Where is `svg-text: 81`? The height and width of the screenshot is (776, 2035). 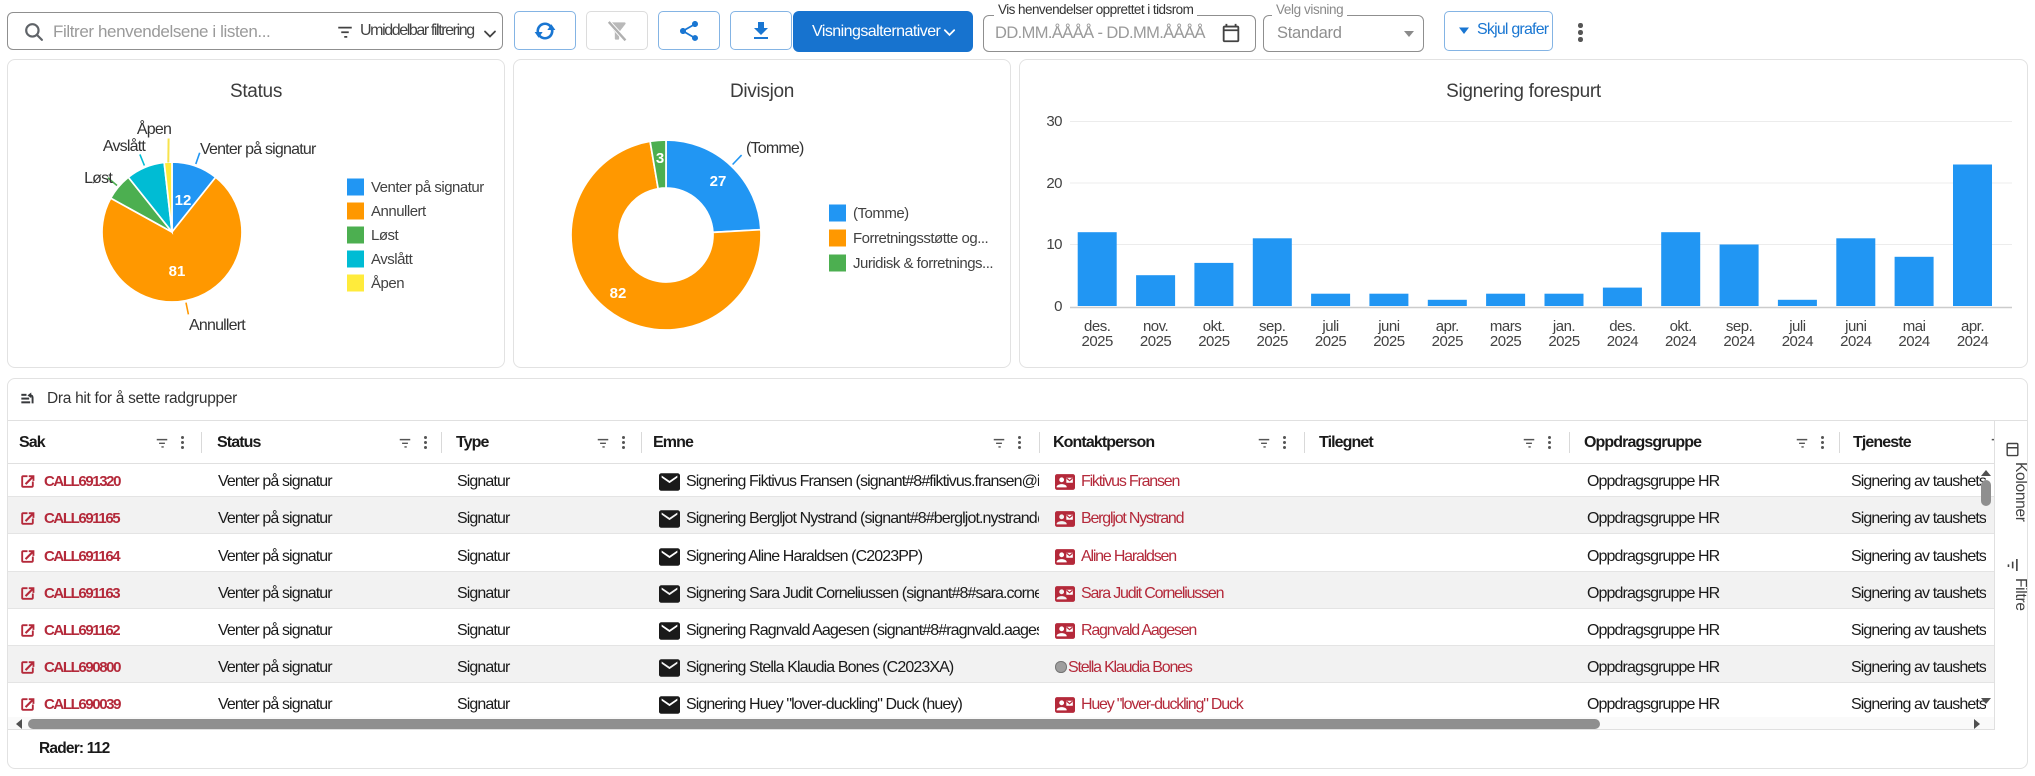 svg-text: 81 is located at coordinates (177, 271).